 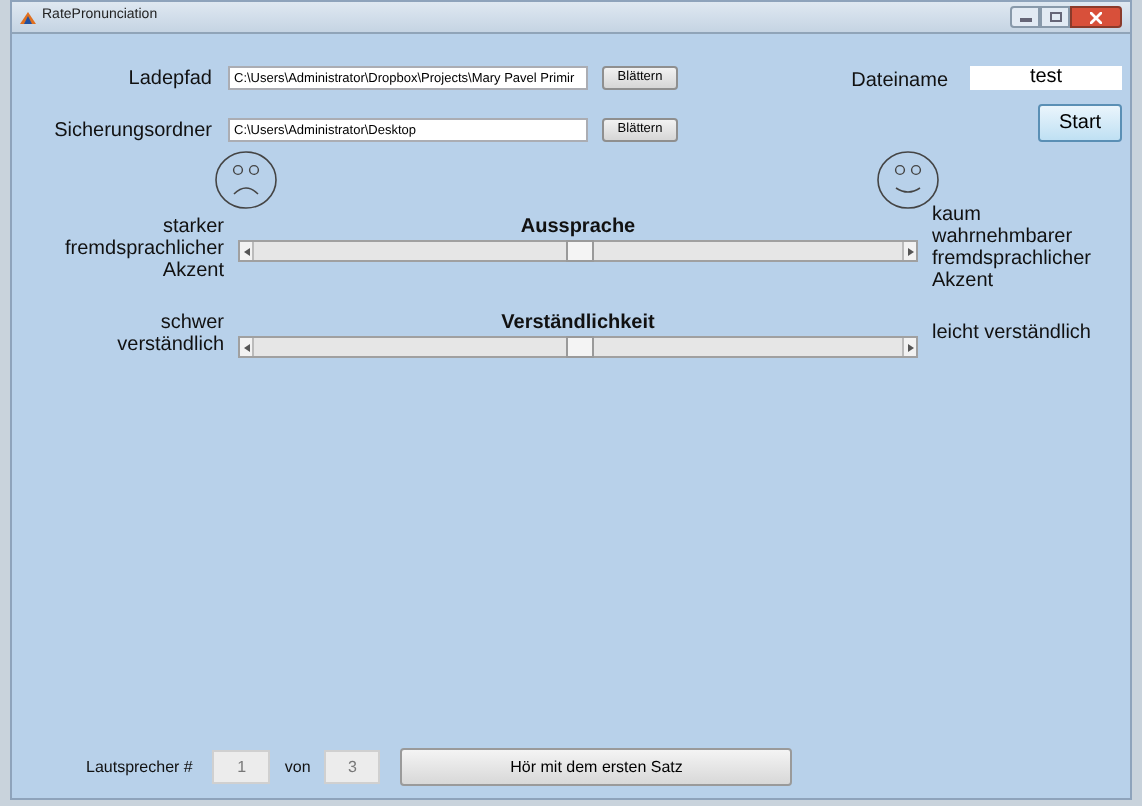 What do you see at coordinates (246, 180) in the screenshot?
I see `sad-face-icon` at bounding box center [246, 180].